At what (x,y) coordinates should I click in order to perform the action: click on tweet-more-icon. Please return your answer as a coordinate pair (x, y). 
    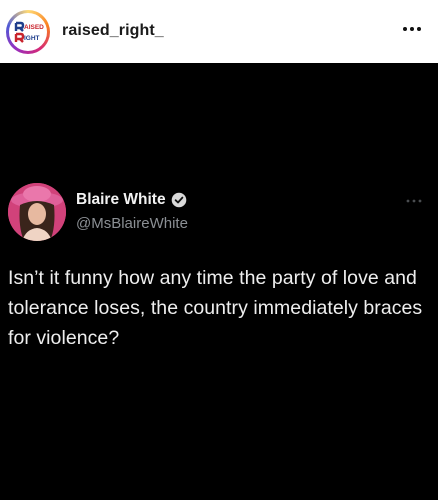
    Looking at the image, I should click on (414, 201).